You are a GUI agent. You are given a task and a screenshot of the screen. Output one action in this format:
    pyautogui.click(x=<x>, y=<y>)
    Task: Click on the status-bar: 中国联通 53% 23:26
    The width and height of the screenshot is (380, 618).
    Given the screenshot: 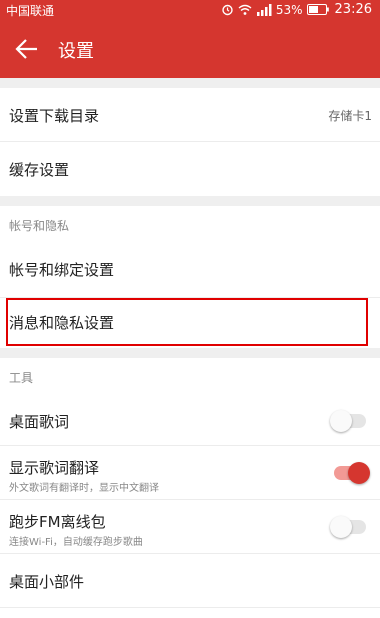 What is the action you would take?
    pyautogui.click(x=190, y=10)
    